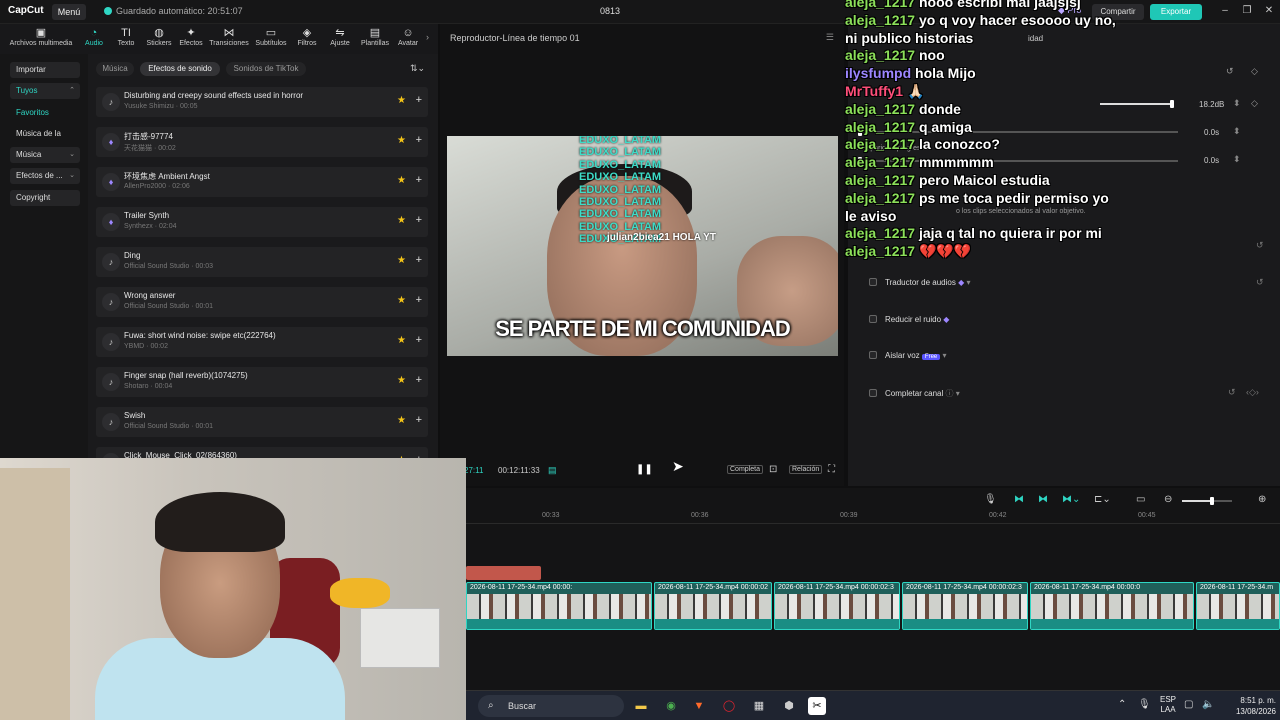 This screenshot has height=720, width=1280. What do you see at coordinates (1168, 499) in the screenshot?
I see `zoom-out-icon: ⊖` at bounding box center [1168, 499].